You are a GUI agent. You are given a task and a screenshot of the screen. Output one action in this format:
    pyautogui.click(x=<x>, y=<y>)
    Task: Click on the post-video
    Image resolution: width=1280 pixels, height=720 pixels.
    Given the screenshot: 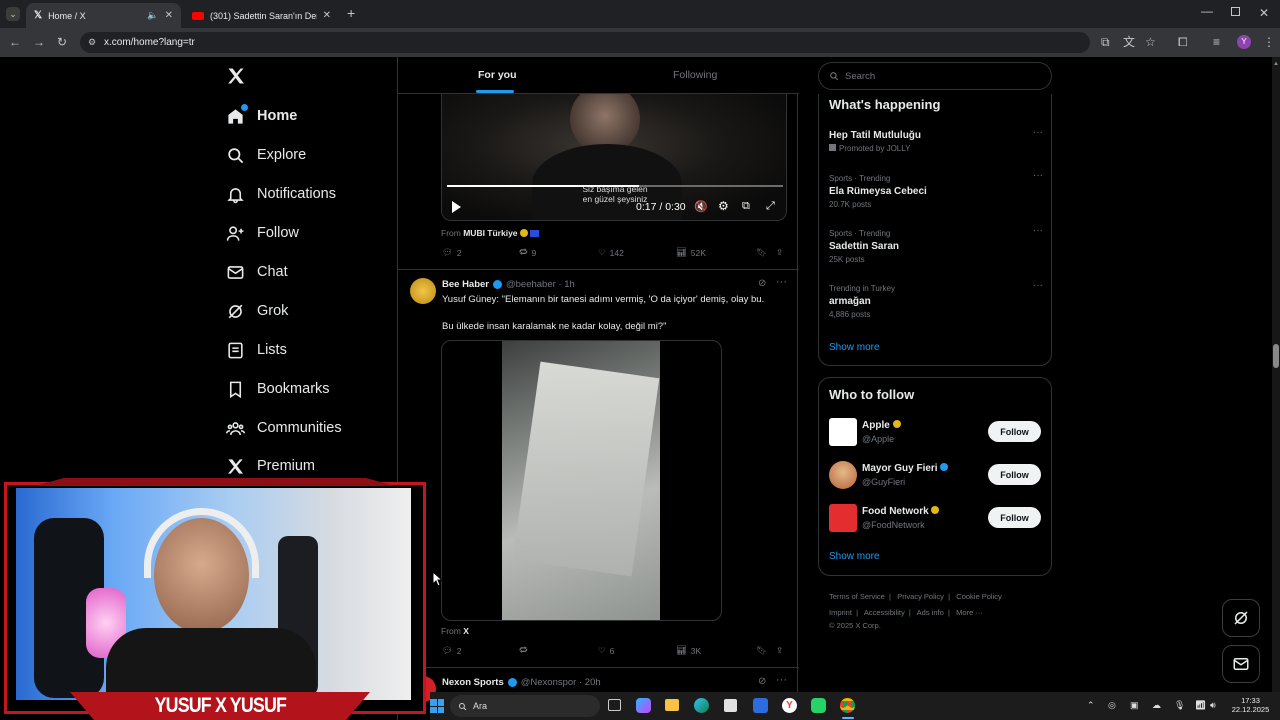 What is the action you would take?
    pyautogui.click(x=581, y=480)
    